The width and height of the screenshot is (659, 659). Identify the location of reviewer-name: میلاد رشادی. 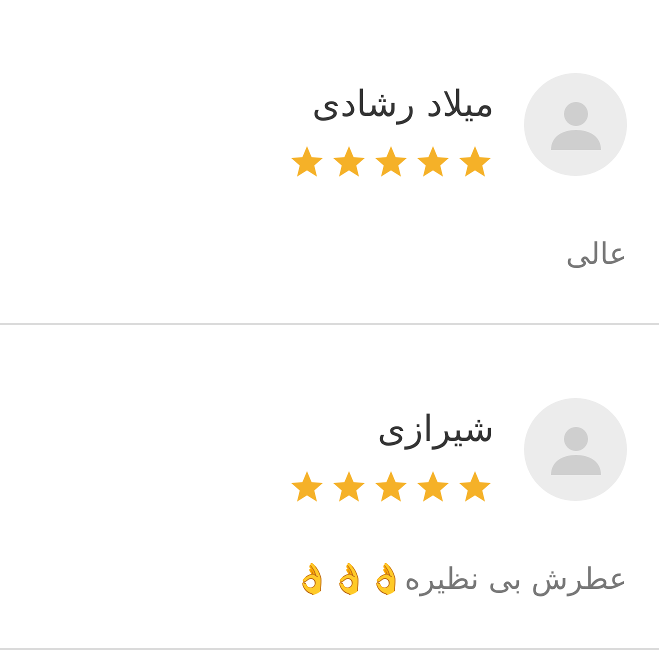
(403, 105).